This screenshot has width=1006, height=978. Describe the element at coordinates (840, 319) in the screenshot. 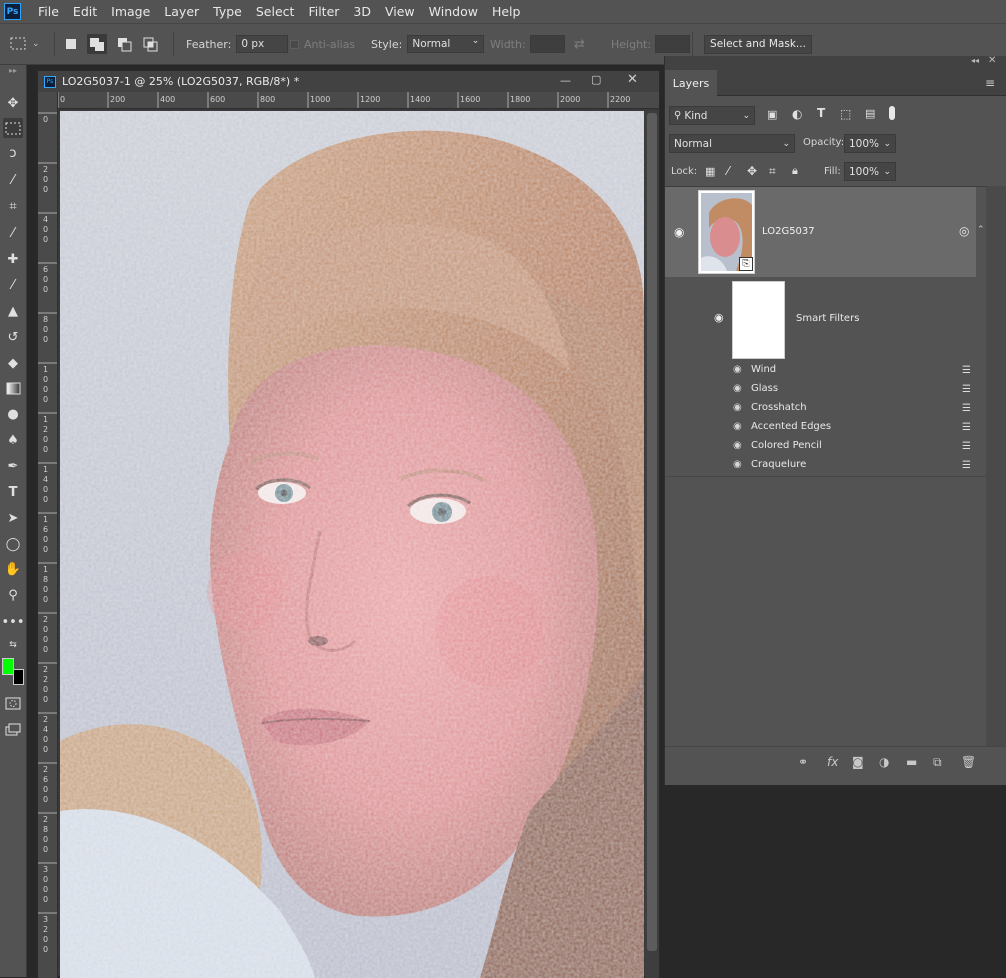

I see `smart-filters-row: ◉ Smart Filters` at that location.